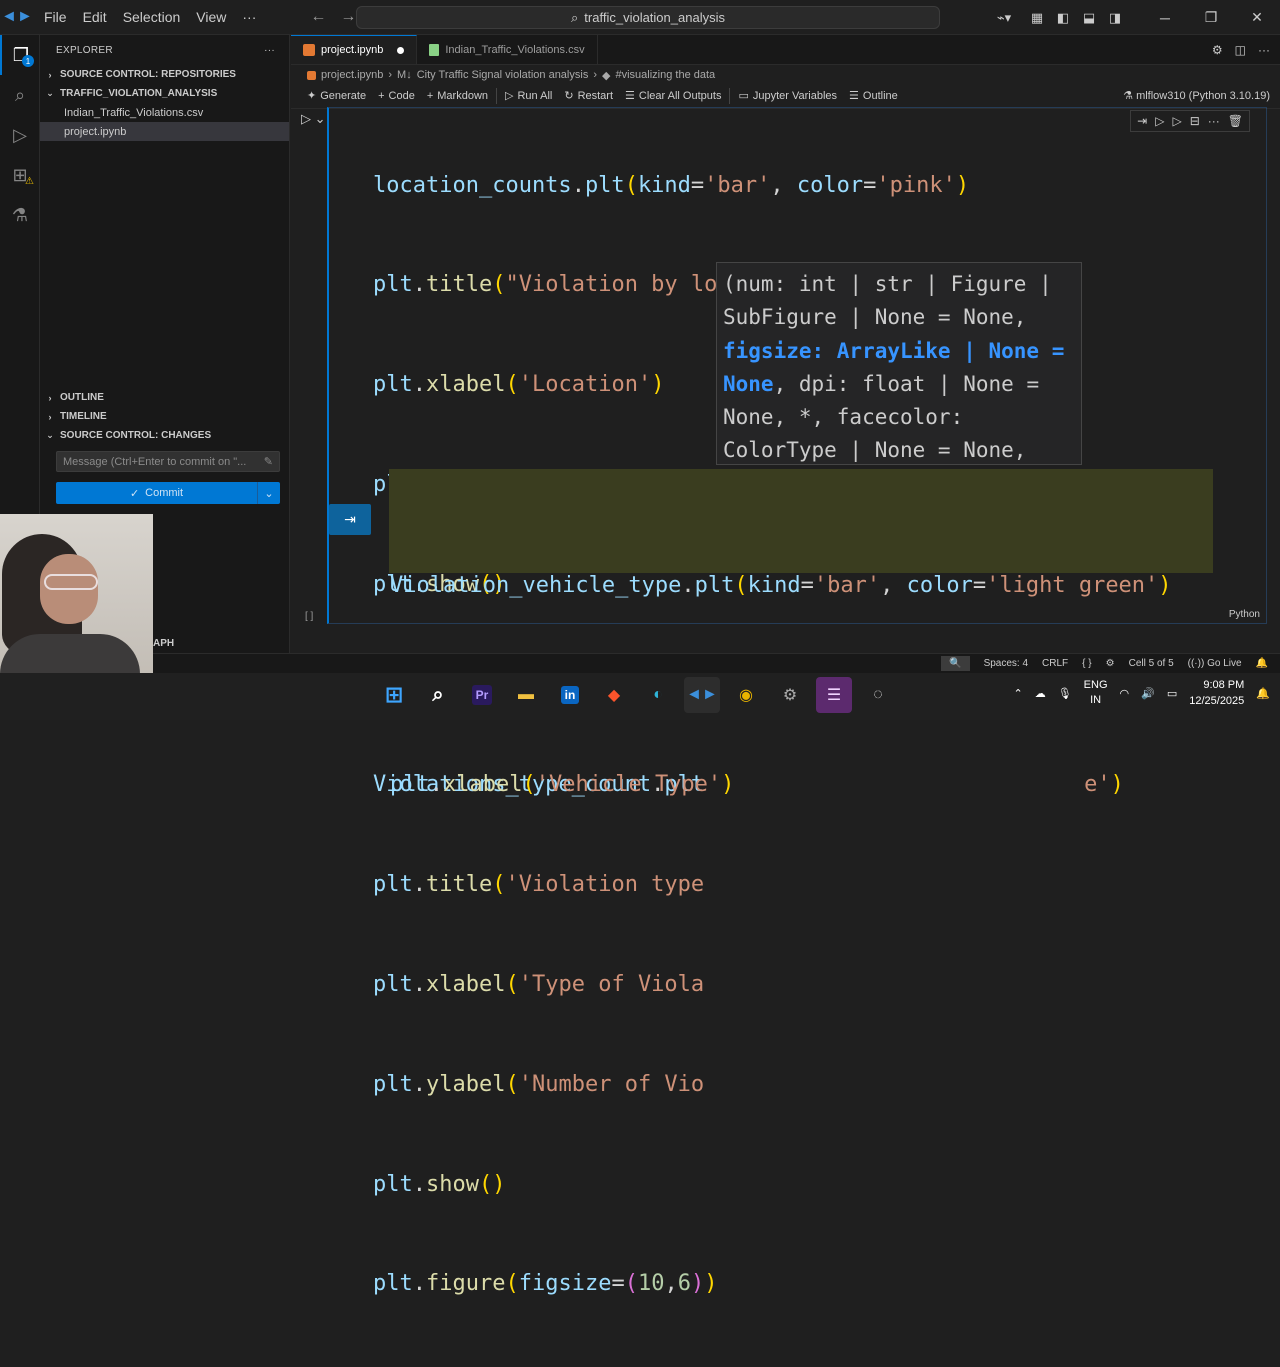 This screenshot has width=1280, height=1367. What do you see at coordinates (665, 75) in the screenshot?
I see `breadcrumb-cell: #visualizing the data` at bounding box center [665, 75].